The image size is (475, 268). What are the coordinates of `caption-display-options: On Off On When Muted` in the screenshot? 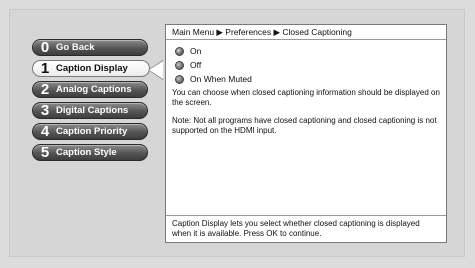 It's located at (306, 63).